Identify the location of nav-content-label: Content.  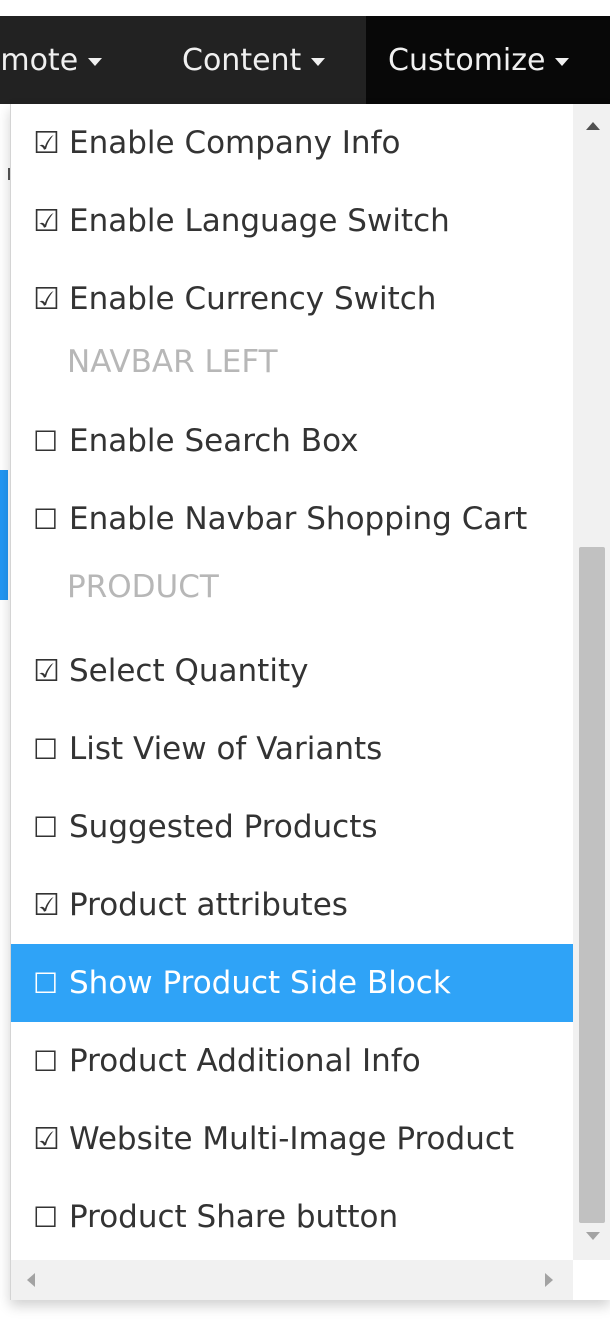
(242, 60).